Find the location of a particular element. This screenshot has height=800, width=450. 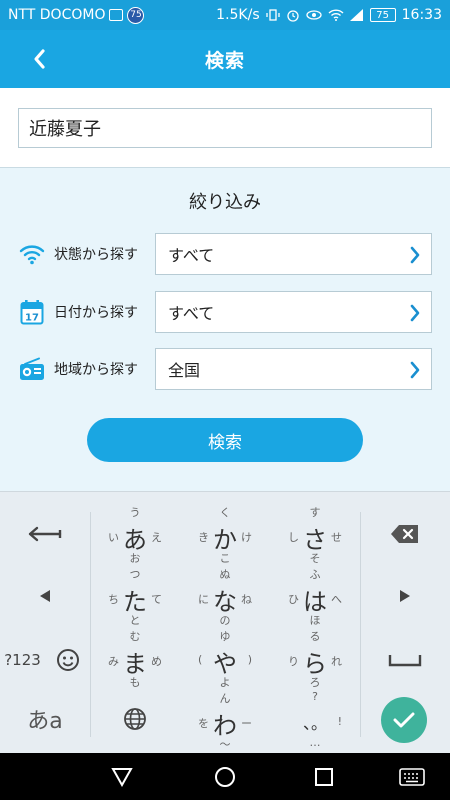

status-select-value: すべて is located at coordinates (191, 255).